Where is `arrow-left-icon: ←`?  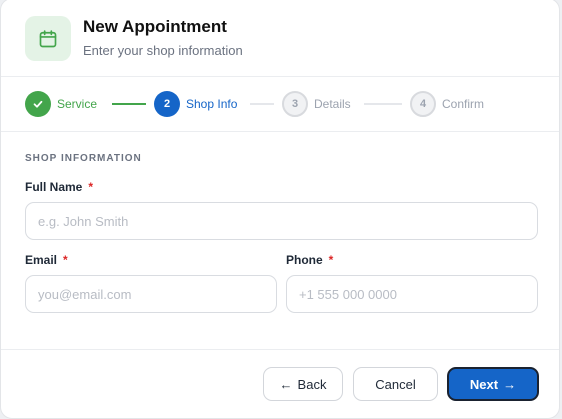 arrow-left-icon: ← is located at coordinates (286, 384).